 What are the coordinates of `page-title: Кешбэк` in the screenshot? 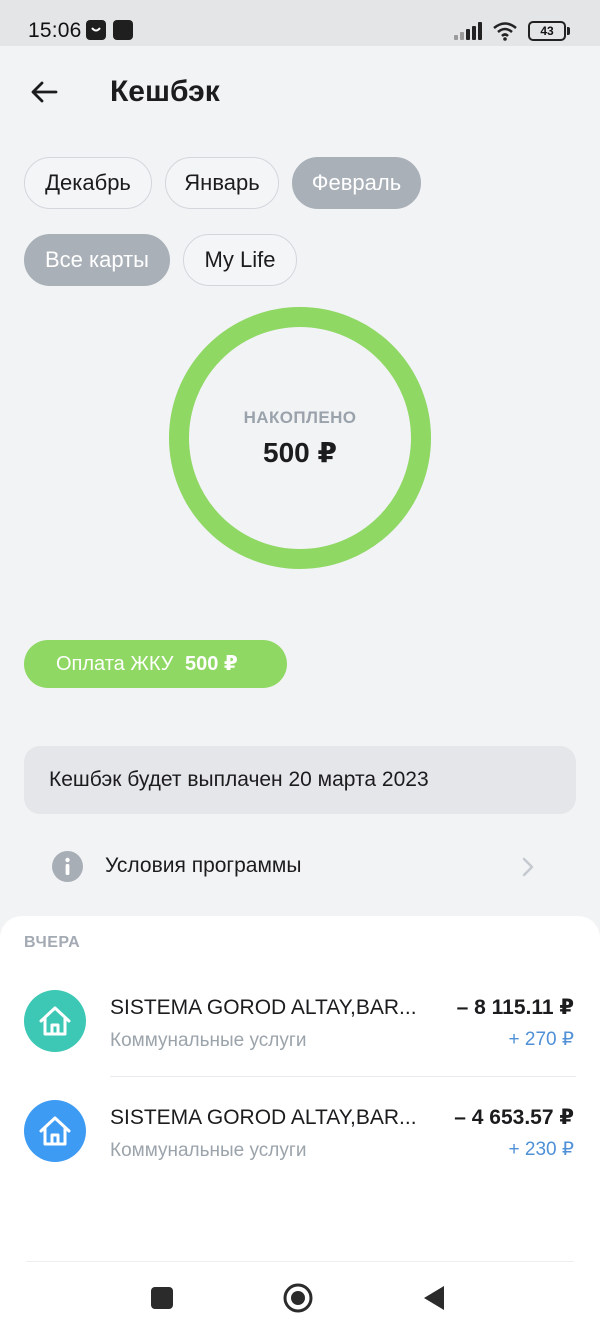 It's located at (165, 91).